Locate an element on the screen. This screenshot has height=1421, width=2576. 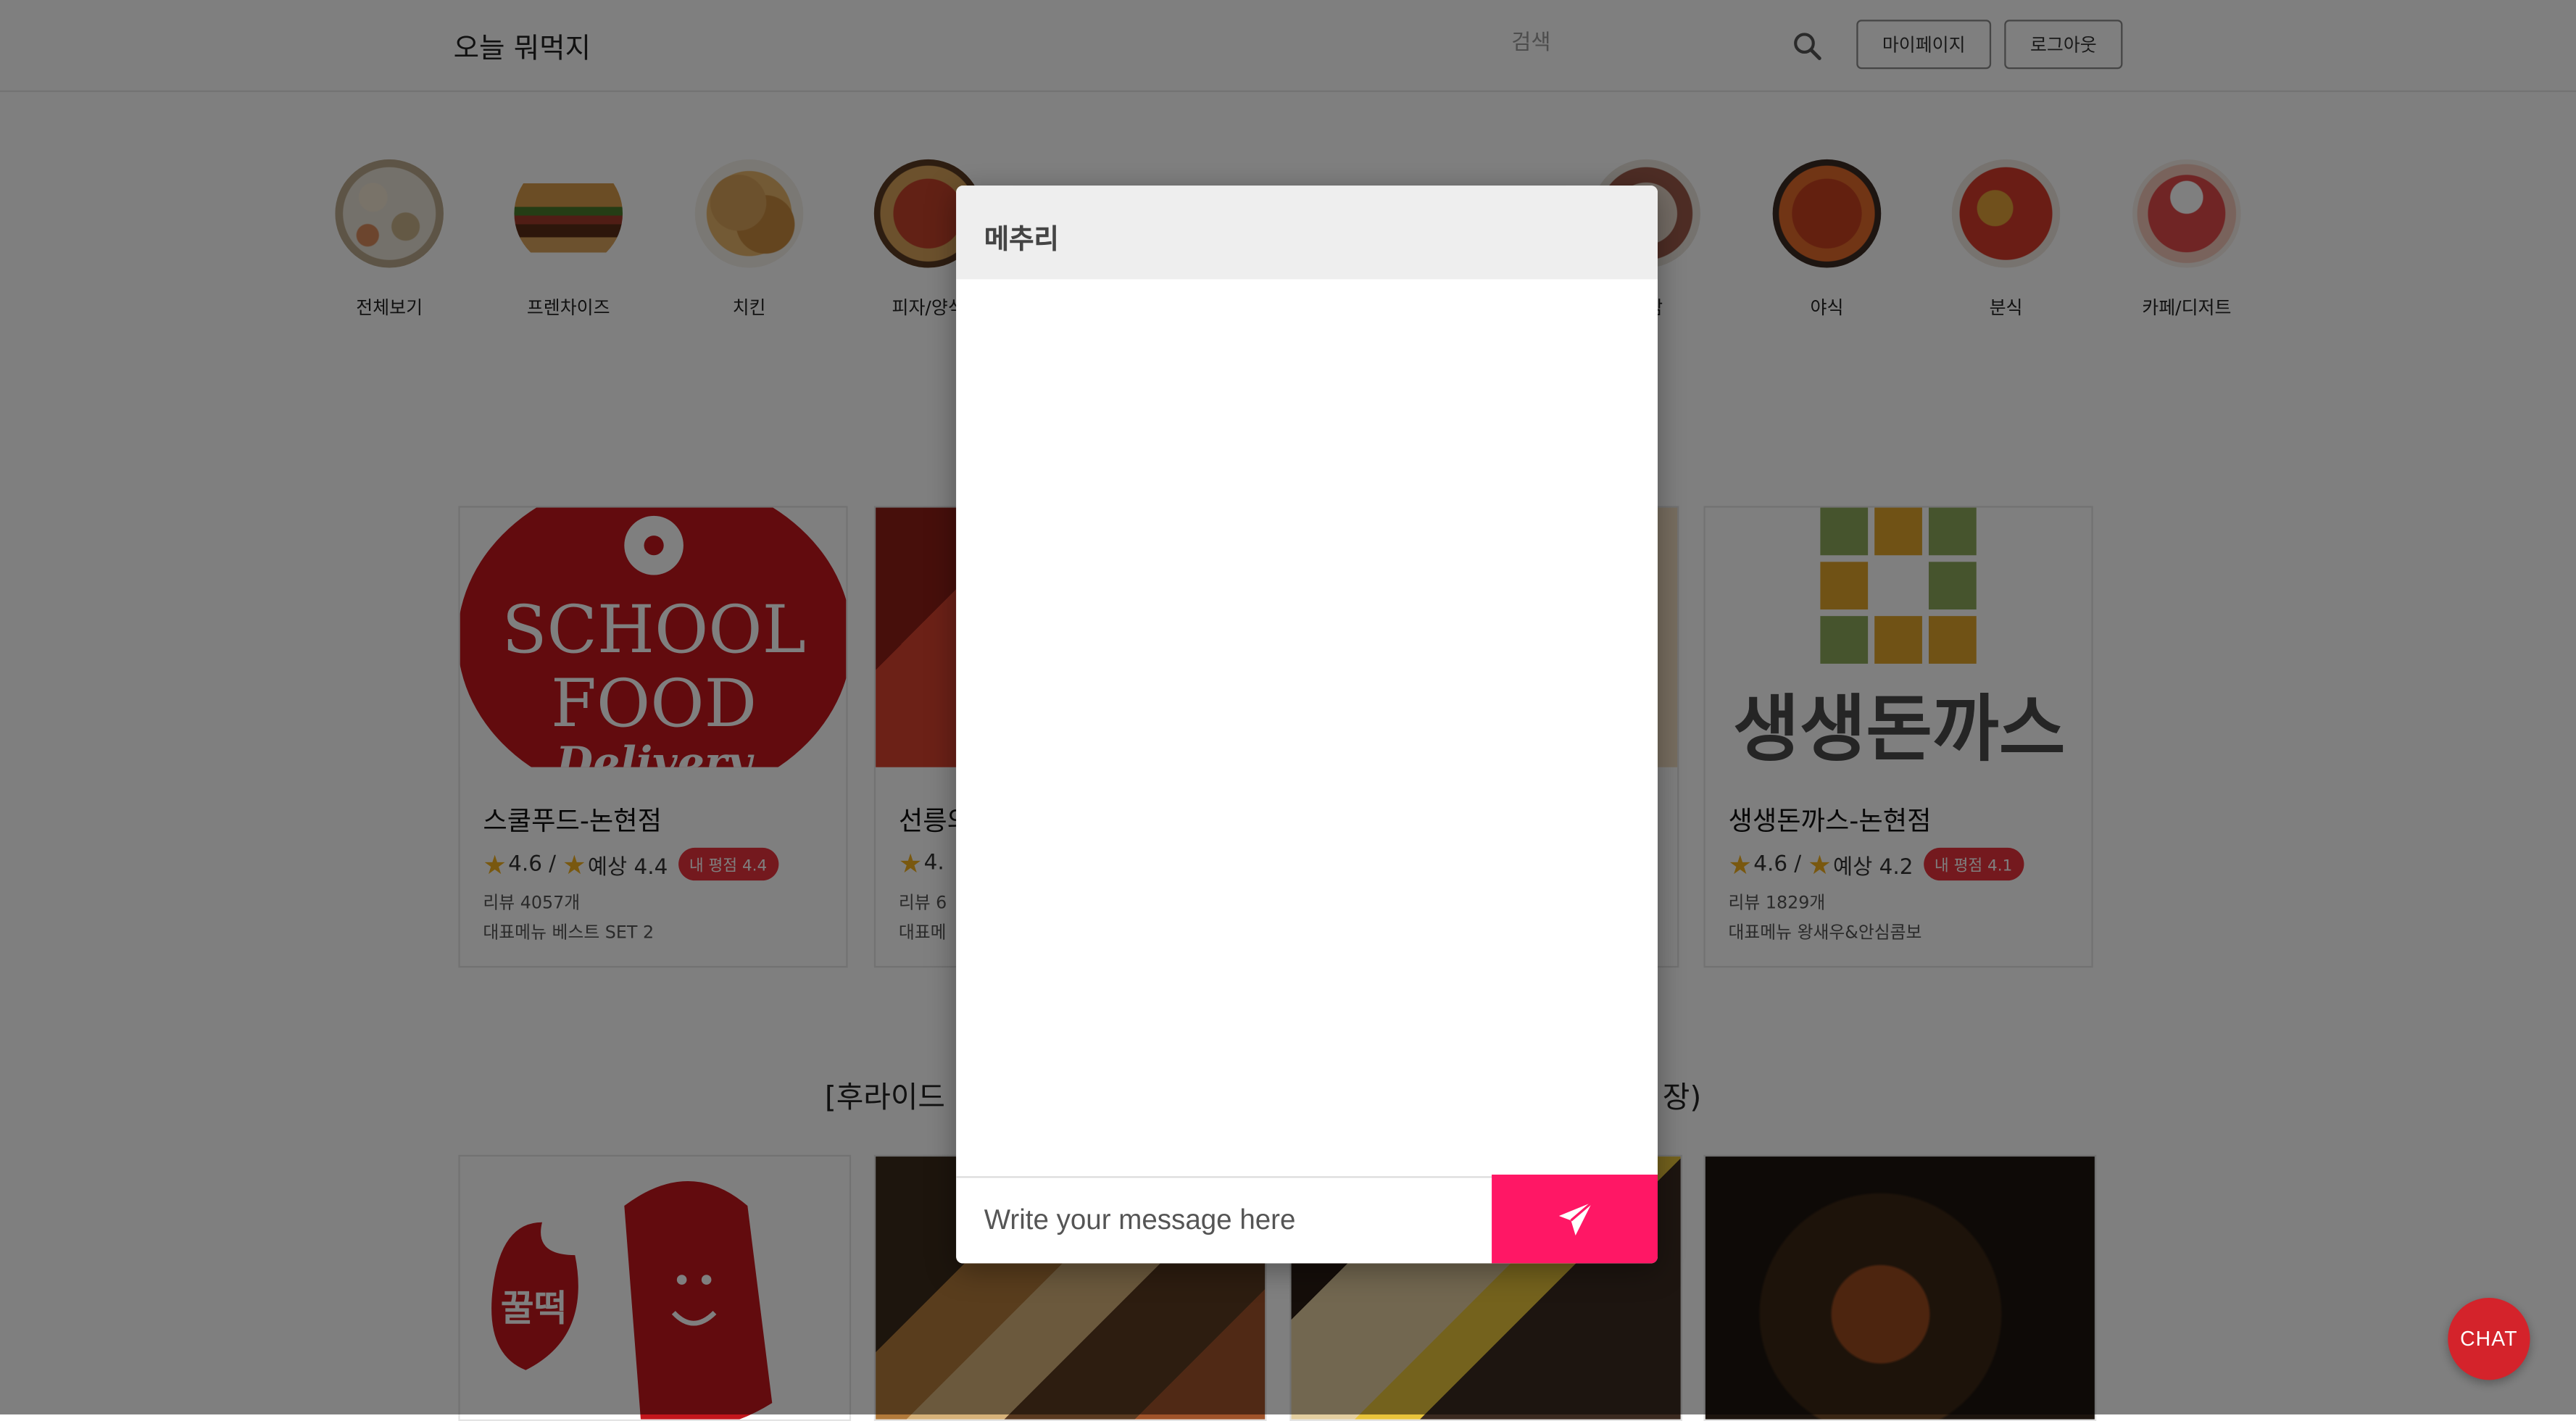
send-icon is located at coordinates (1575, 1218).